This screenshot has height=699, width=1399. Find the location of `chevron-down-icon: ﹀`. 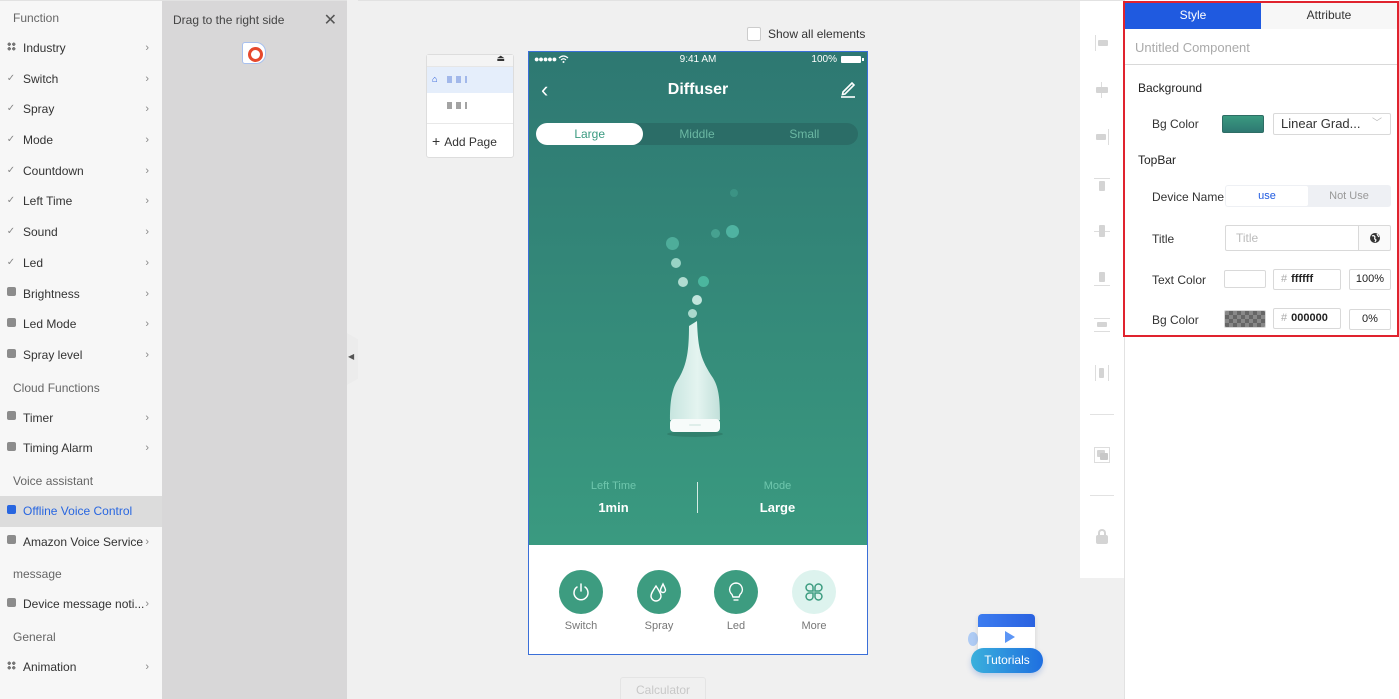

chevron-down-icon: ﹀ is located at coordinates (1377, 123).